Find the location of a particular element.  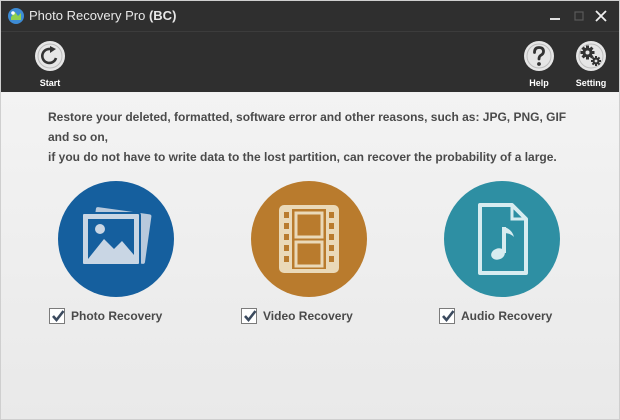

app-title-suffix: (BC) is located at coordinates (162, 15).